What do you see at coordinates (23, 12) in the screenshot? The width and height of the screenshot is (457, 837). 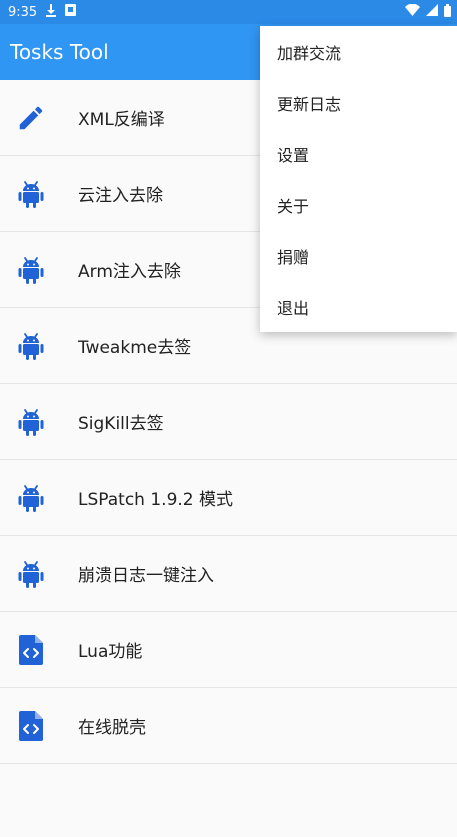 I see `status-time: 9:35` at bounding box center [23, 12].